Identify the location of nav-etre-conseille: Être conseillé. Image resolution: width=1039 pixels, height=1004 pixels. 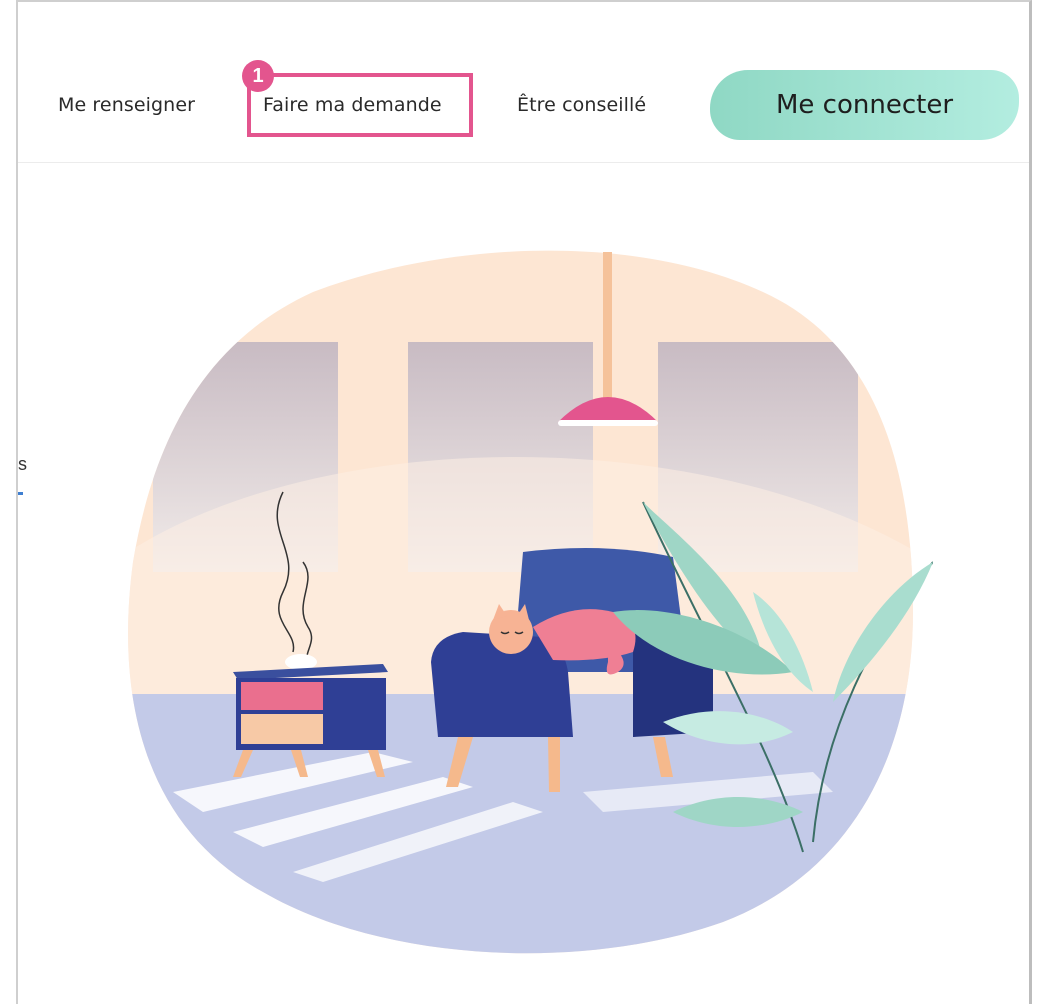
(581, 105).